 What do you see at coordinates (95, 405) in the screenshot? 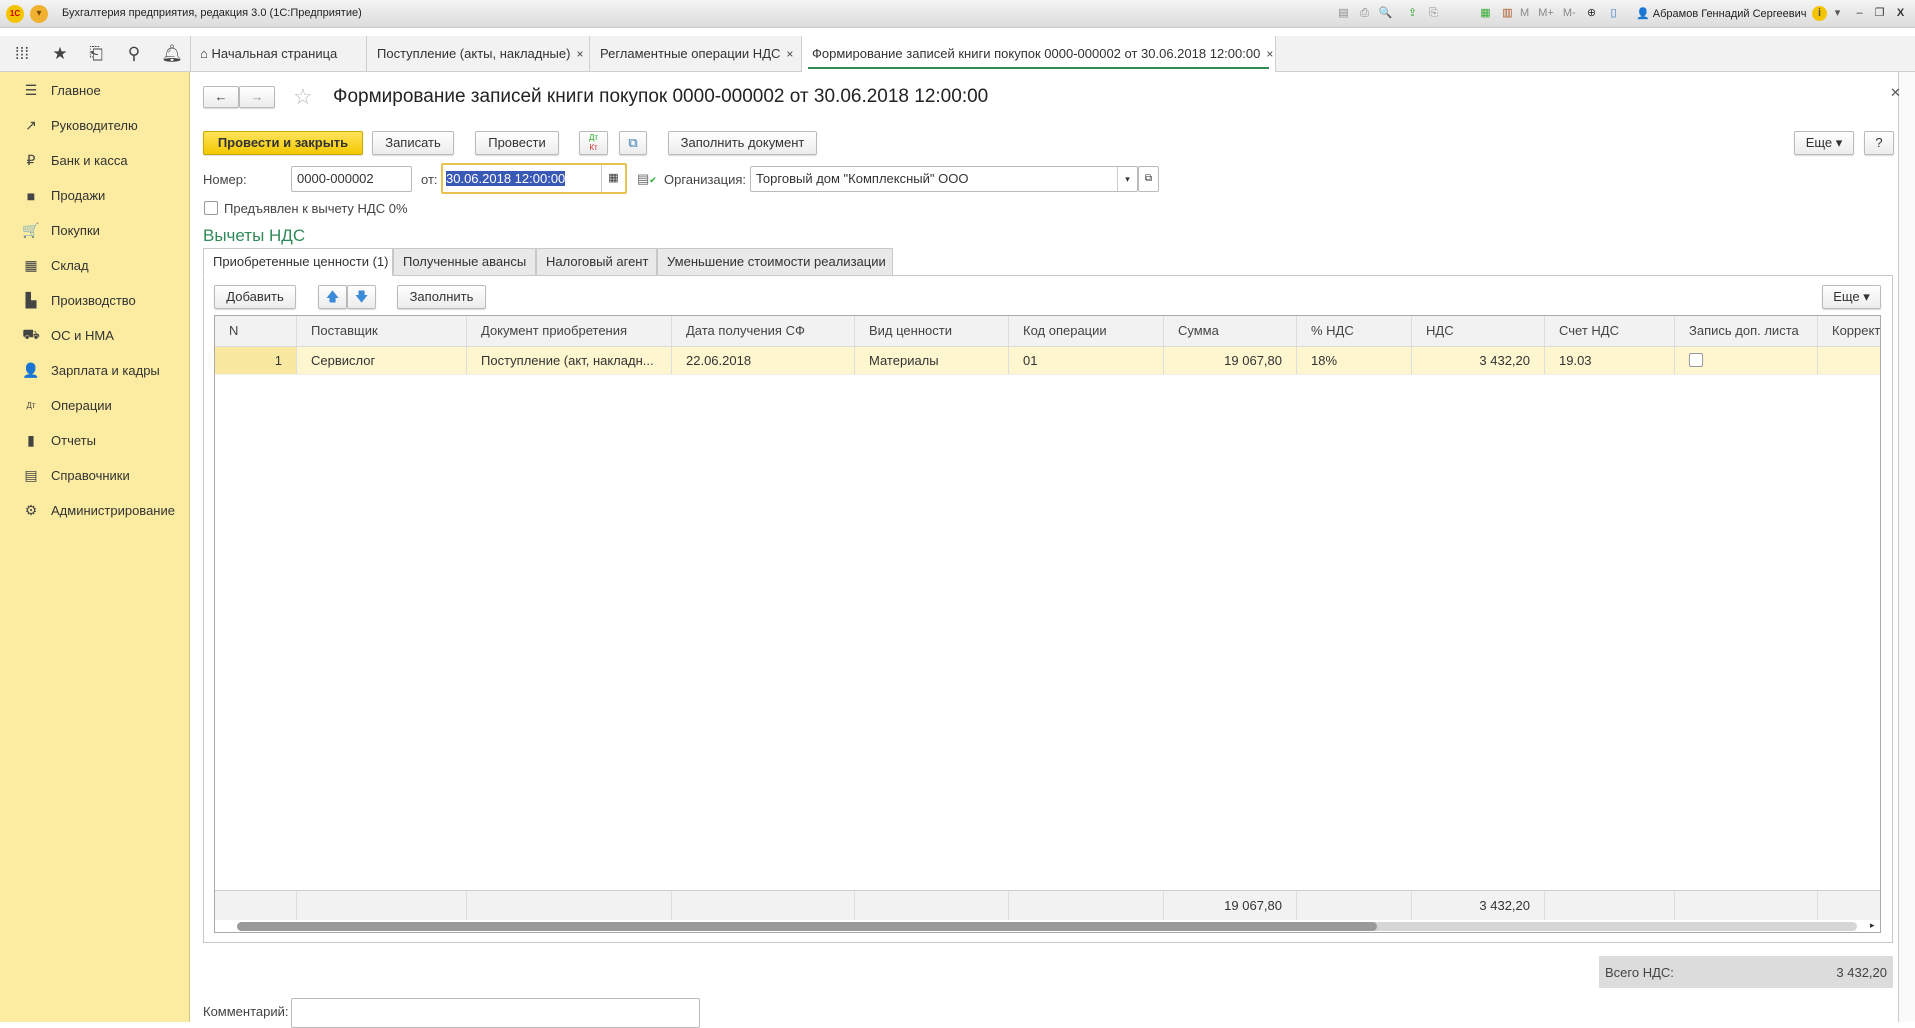
I see `sidebar-item-9: Дт Операции` at bounding box center [95, 405].